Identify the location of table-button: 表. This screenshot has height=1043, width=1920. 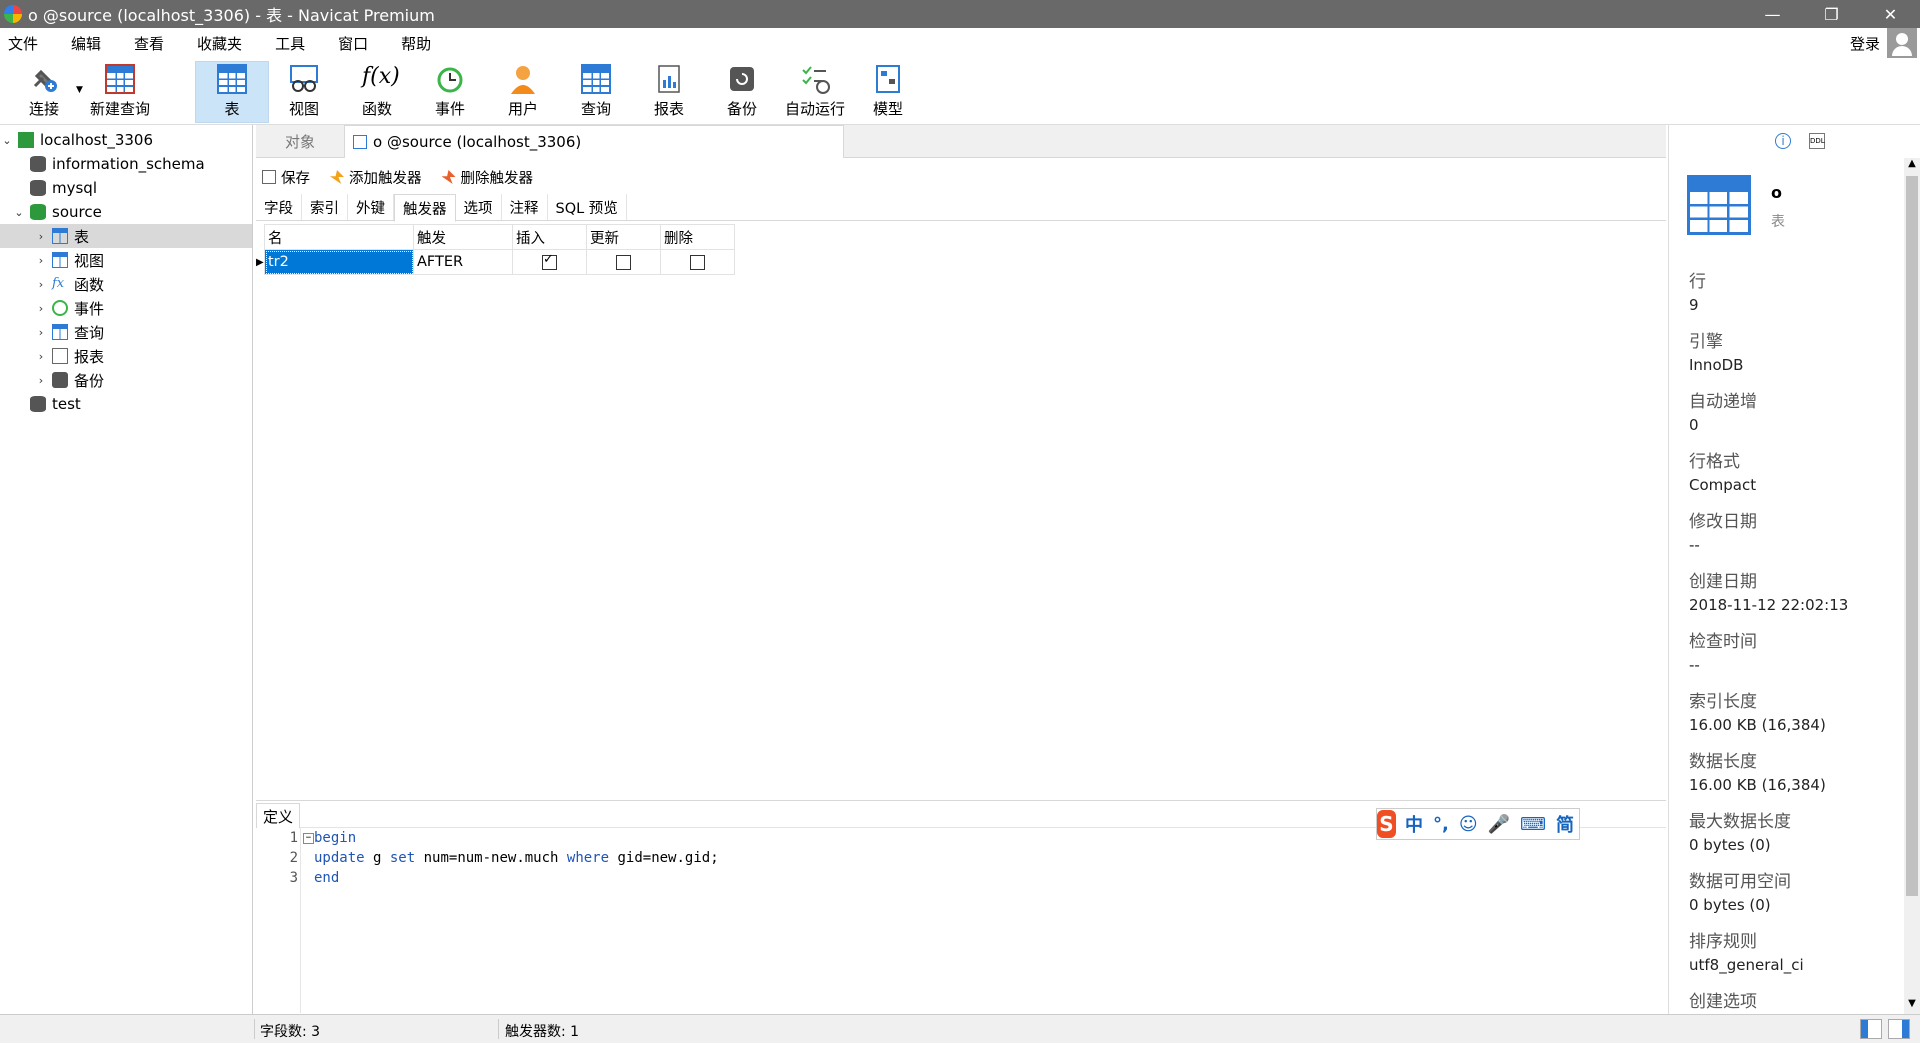
(232, 92).